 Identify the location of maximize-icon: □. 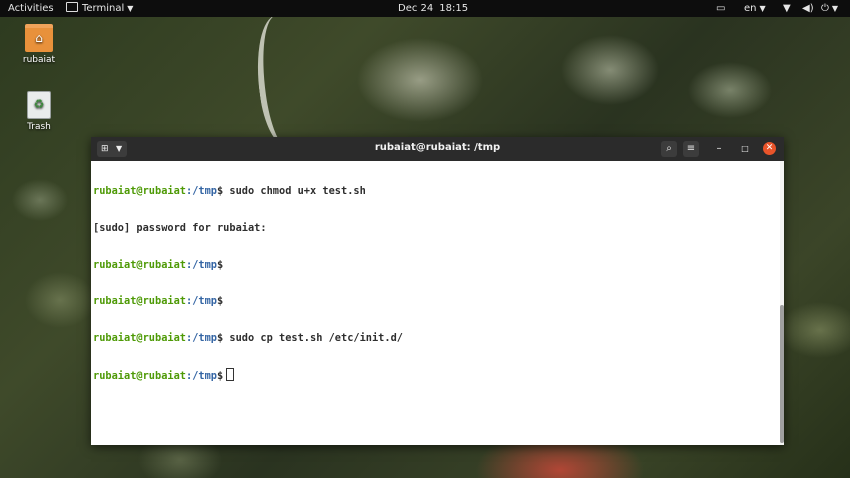
(745, 148).